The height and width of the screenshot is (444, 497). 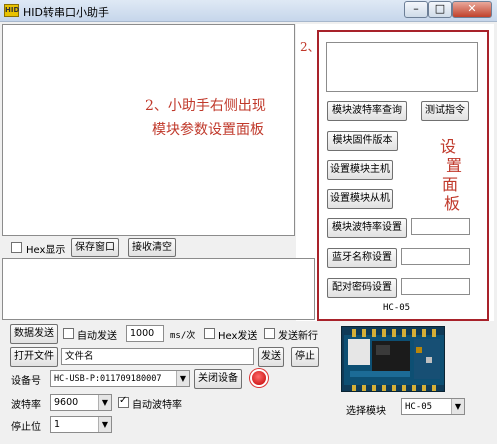 What do you see at coordinates (238, 336) in the screenshot?
I see `hex-send-label: Hex发送` at bounding box center [238, 336].